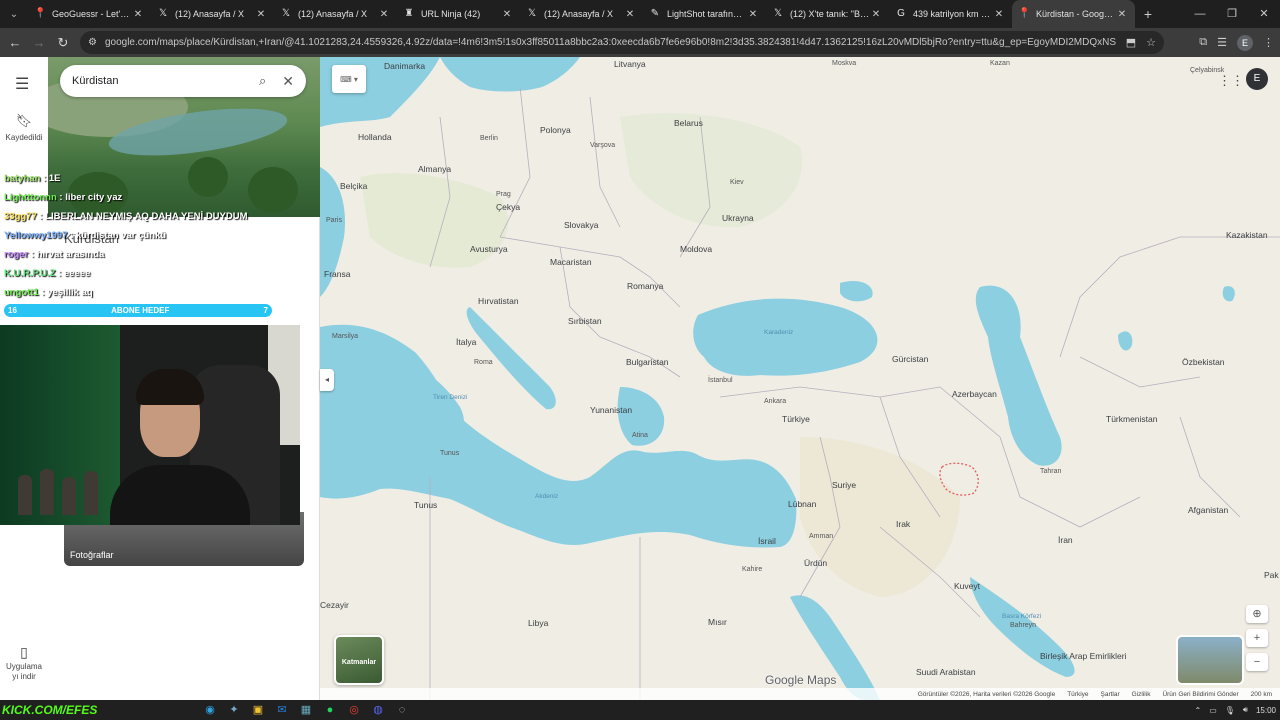  What do you see at coordinates (89, 14) in the screenshot?
I see `browser-tab: 📍 GeoGuessr - Let's exp✕` at bounding box center [89, 14].